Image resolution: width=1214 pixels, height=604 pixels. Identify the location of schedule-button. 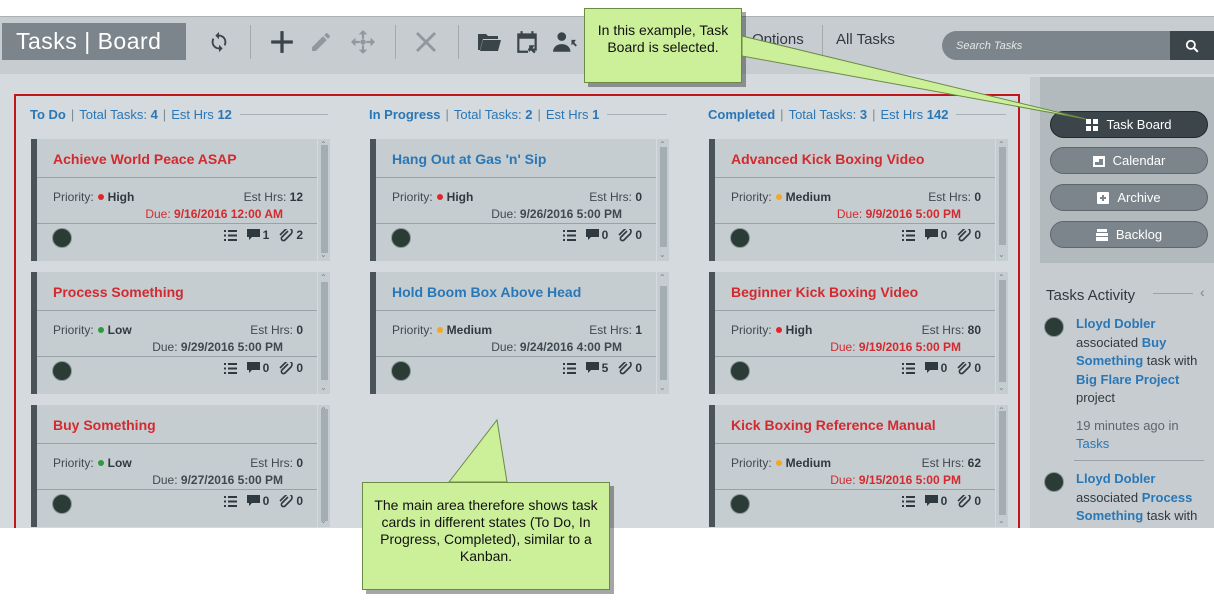
(527, 42).